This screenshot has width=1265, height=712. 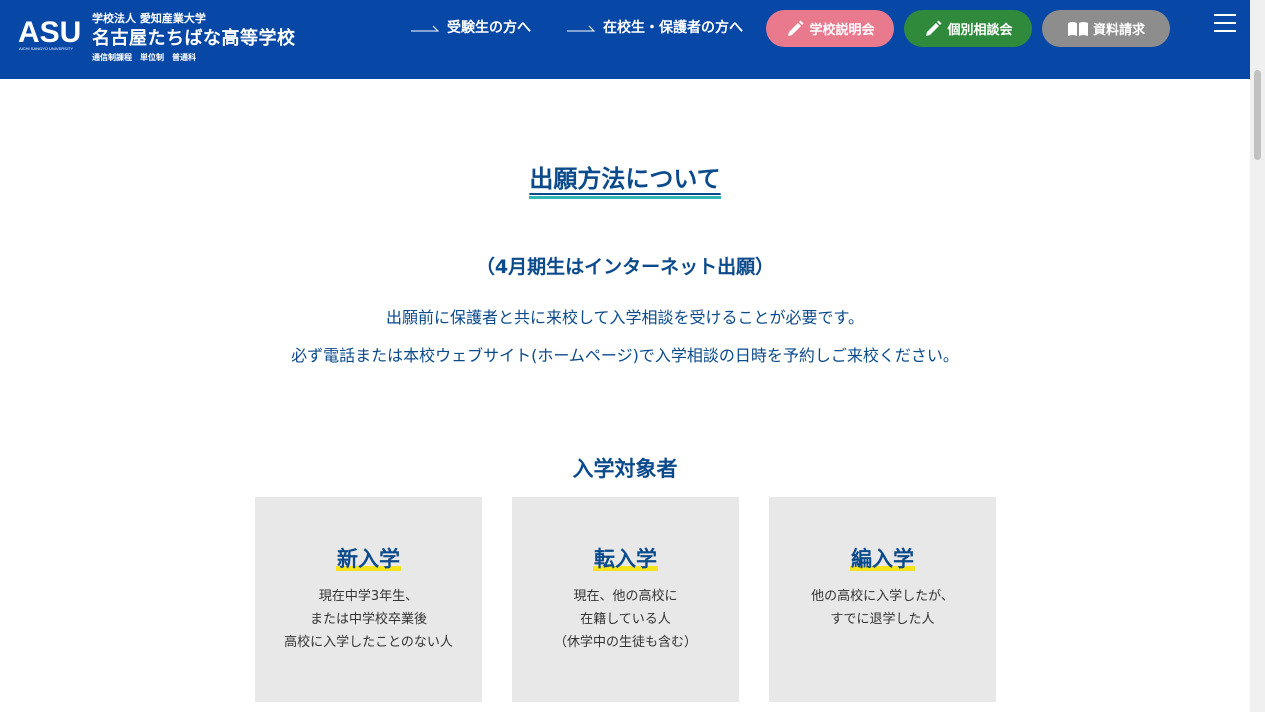 I want to click on logo-text: 学校法人 愛知産業大学 名古屋たちばな高等学校 通信制課程 単位制 普通科, so click(x=194, y=38).